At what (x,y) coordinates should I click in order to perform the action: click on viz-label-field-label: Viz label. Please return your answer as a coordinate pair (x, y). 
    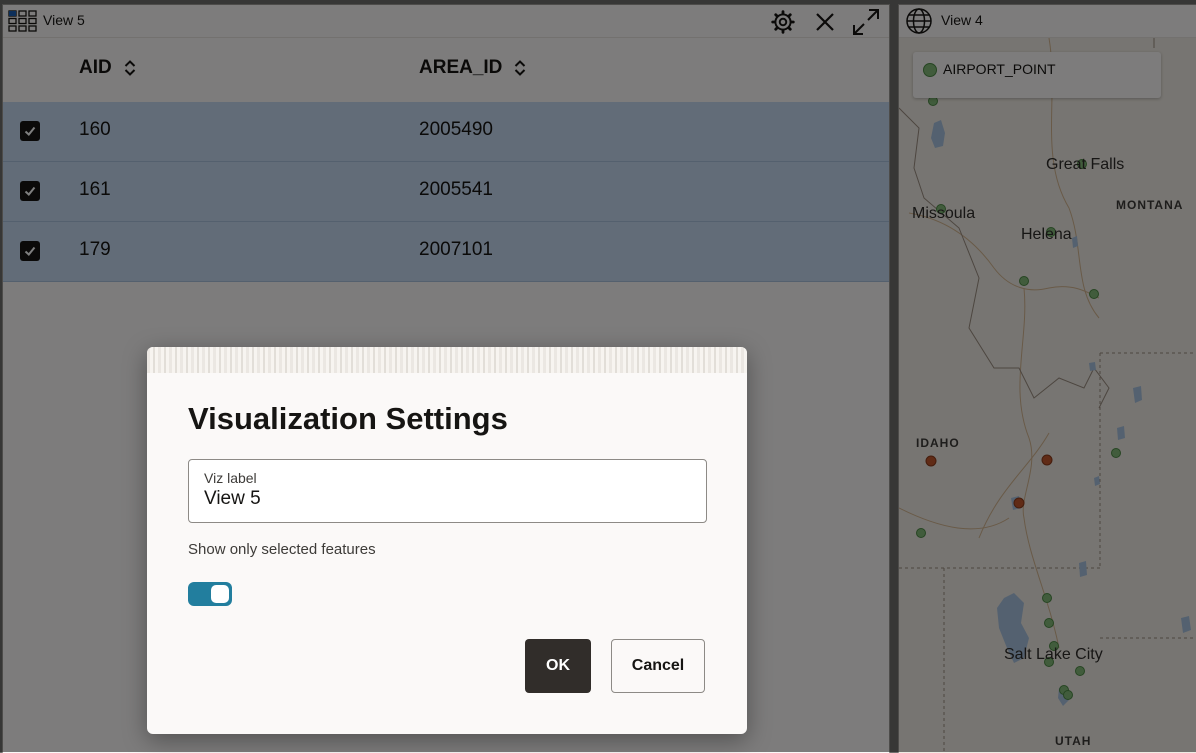
    Looking at the image, I should click on (230, 478).